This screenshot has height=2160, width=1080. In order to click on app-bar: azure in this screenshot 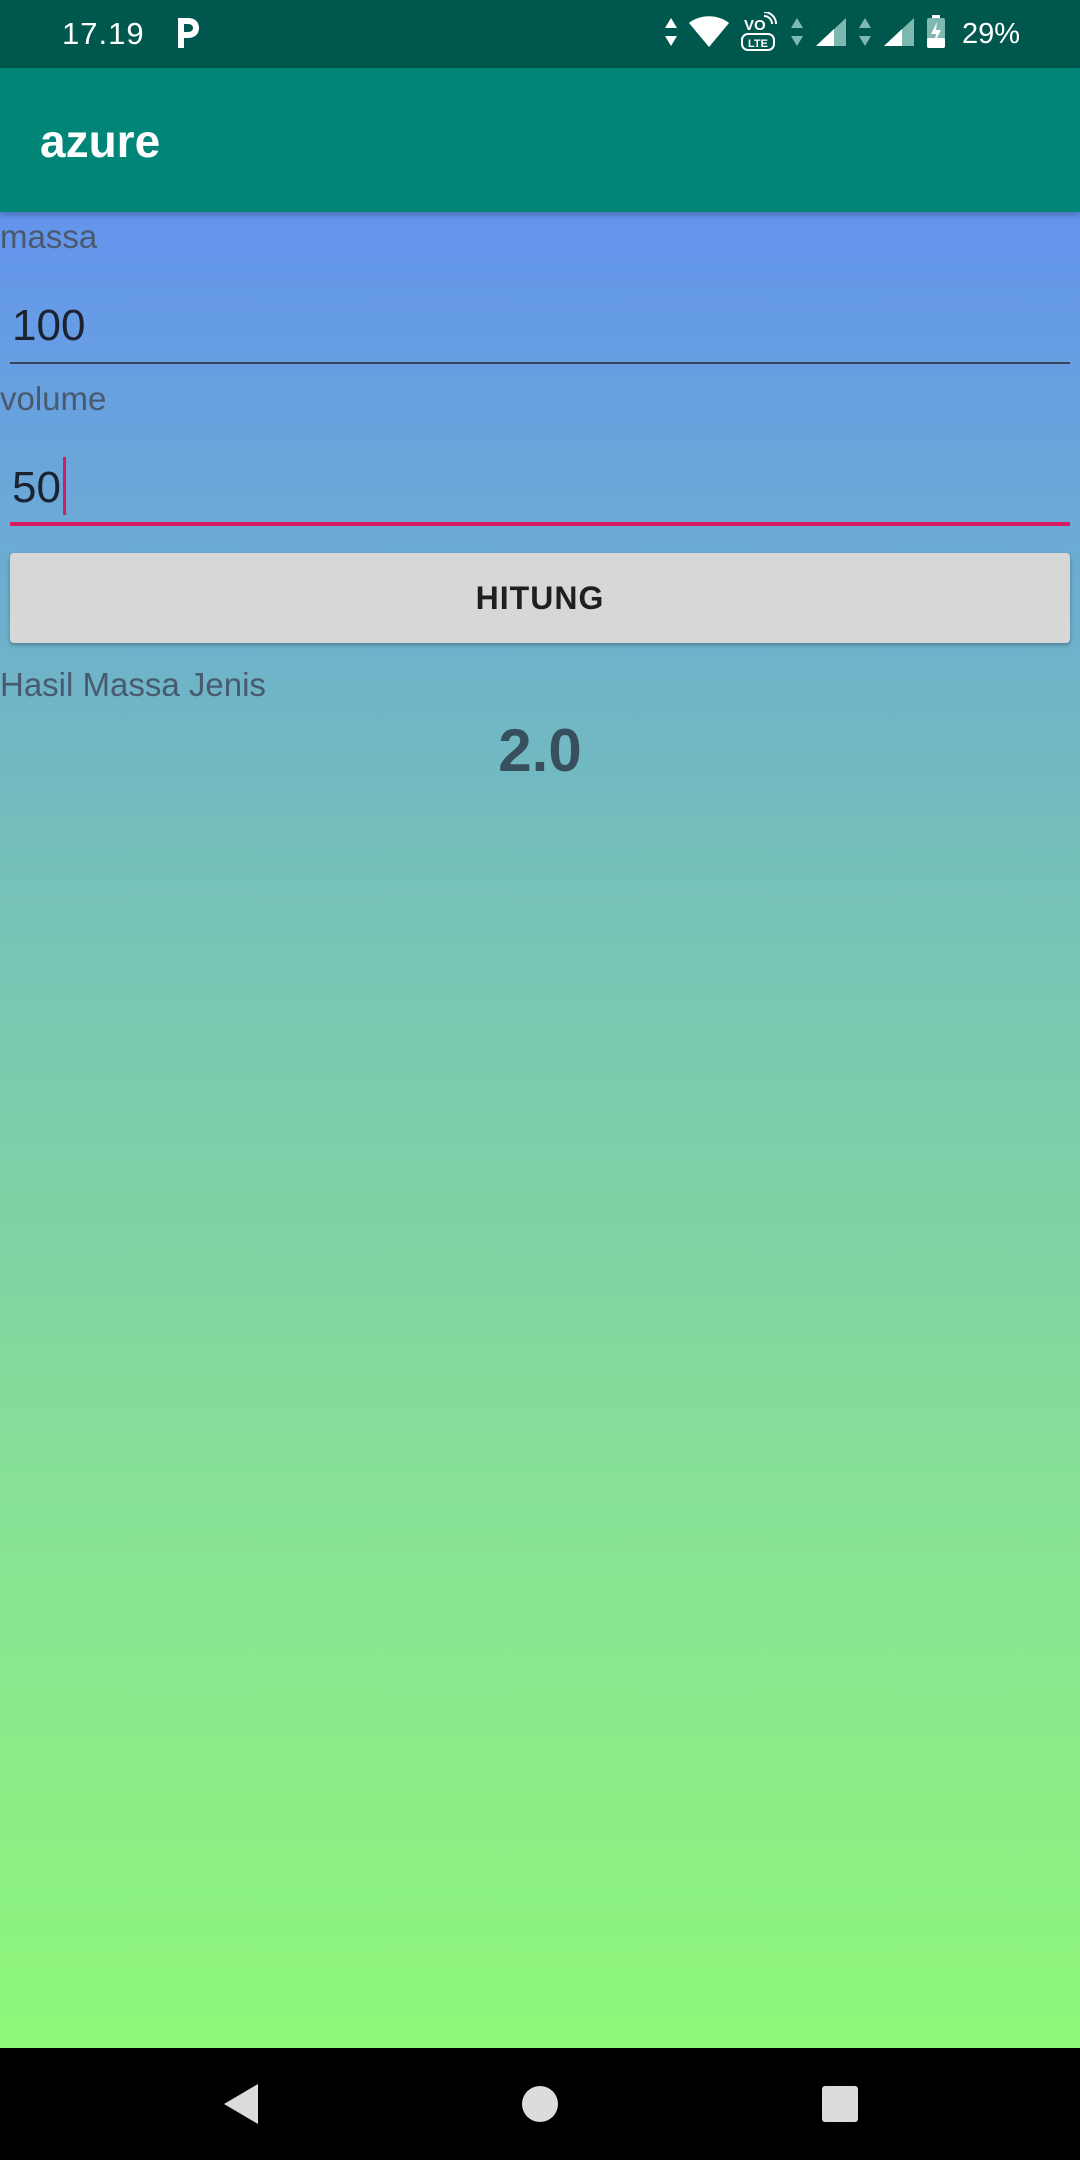, I will do `click(540, 140)`.